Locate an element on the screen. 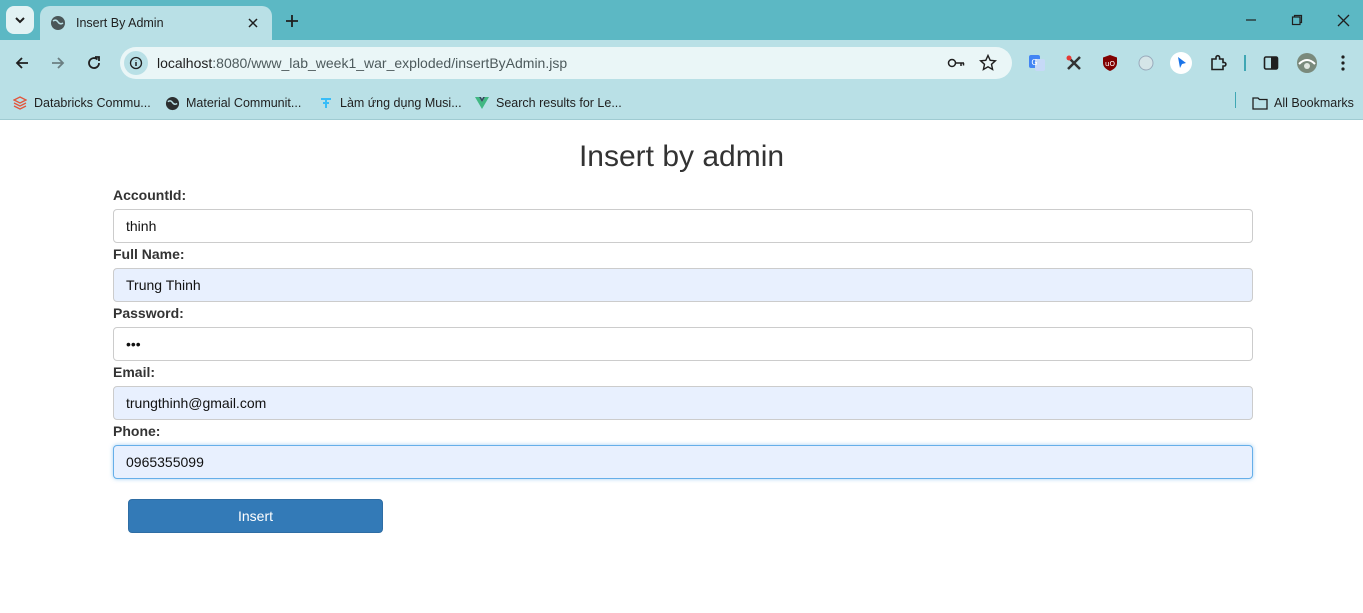 Image resolution: width=1363 pixels, height=613 pixels. tab-search-button is located at coordinates (20, 20).